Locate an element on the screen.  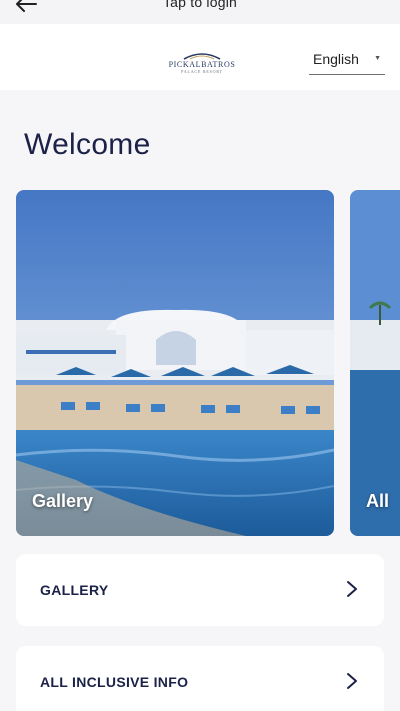
page-title: Welcome is located at coordinates (87, 144).